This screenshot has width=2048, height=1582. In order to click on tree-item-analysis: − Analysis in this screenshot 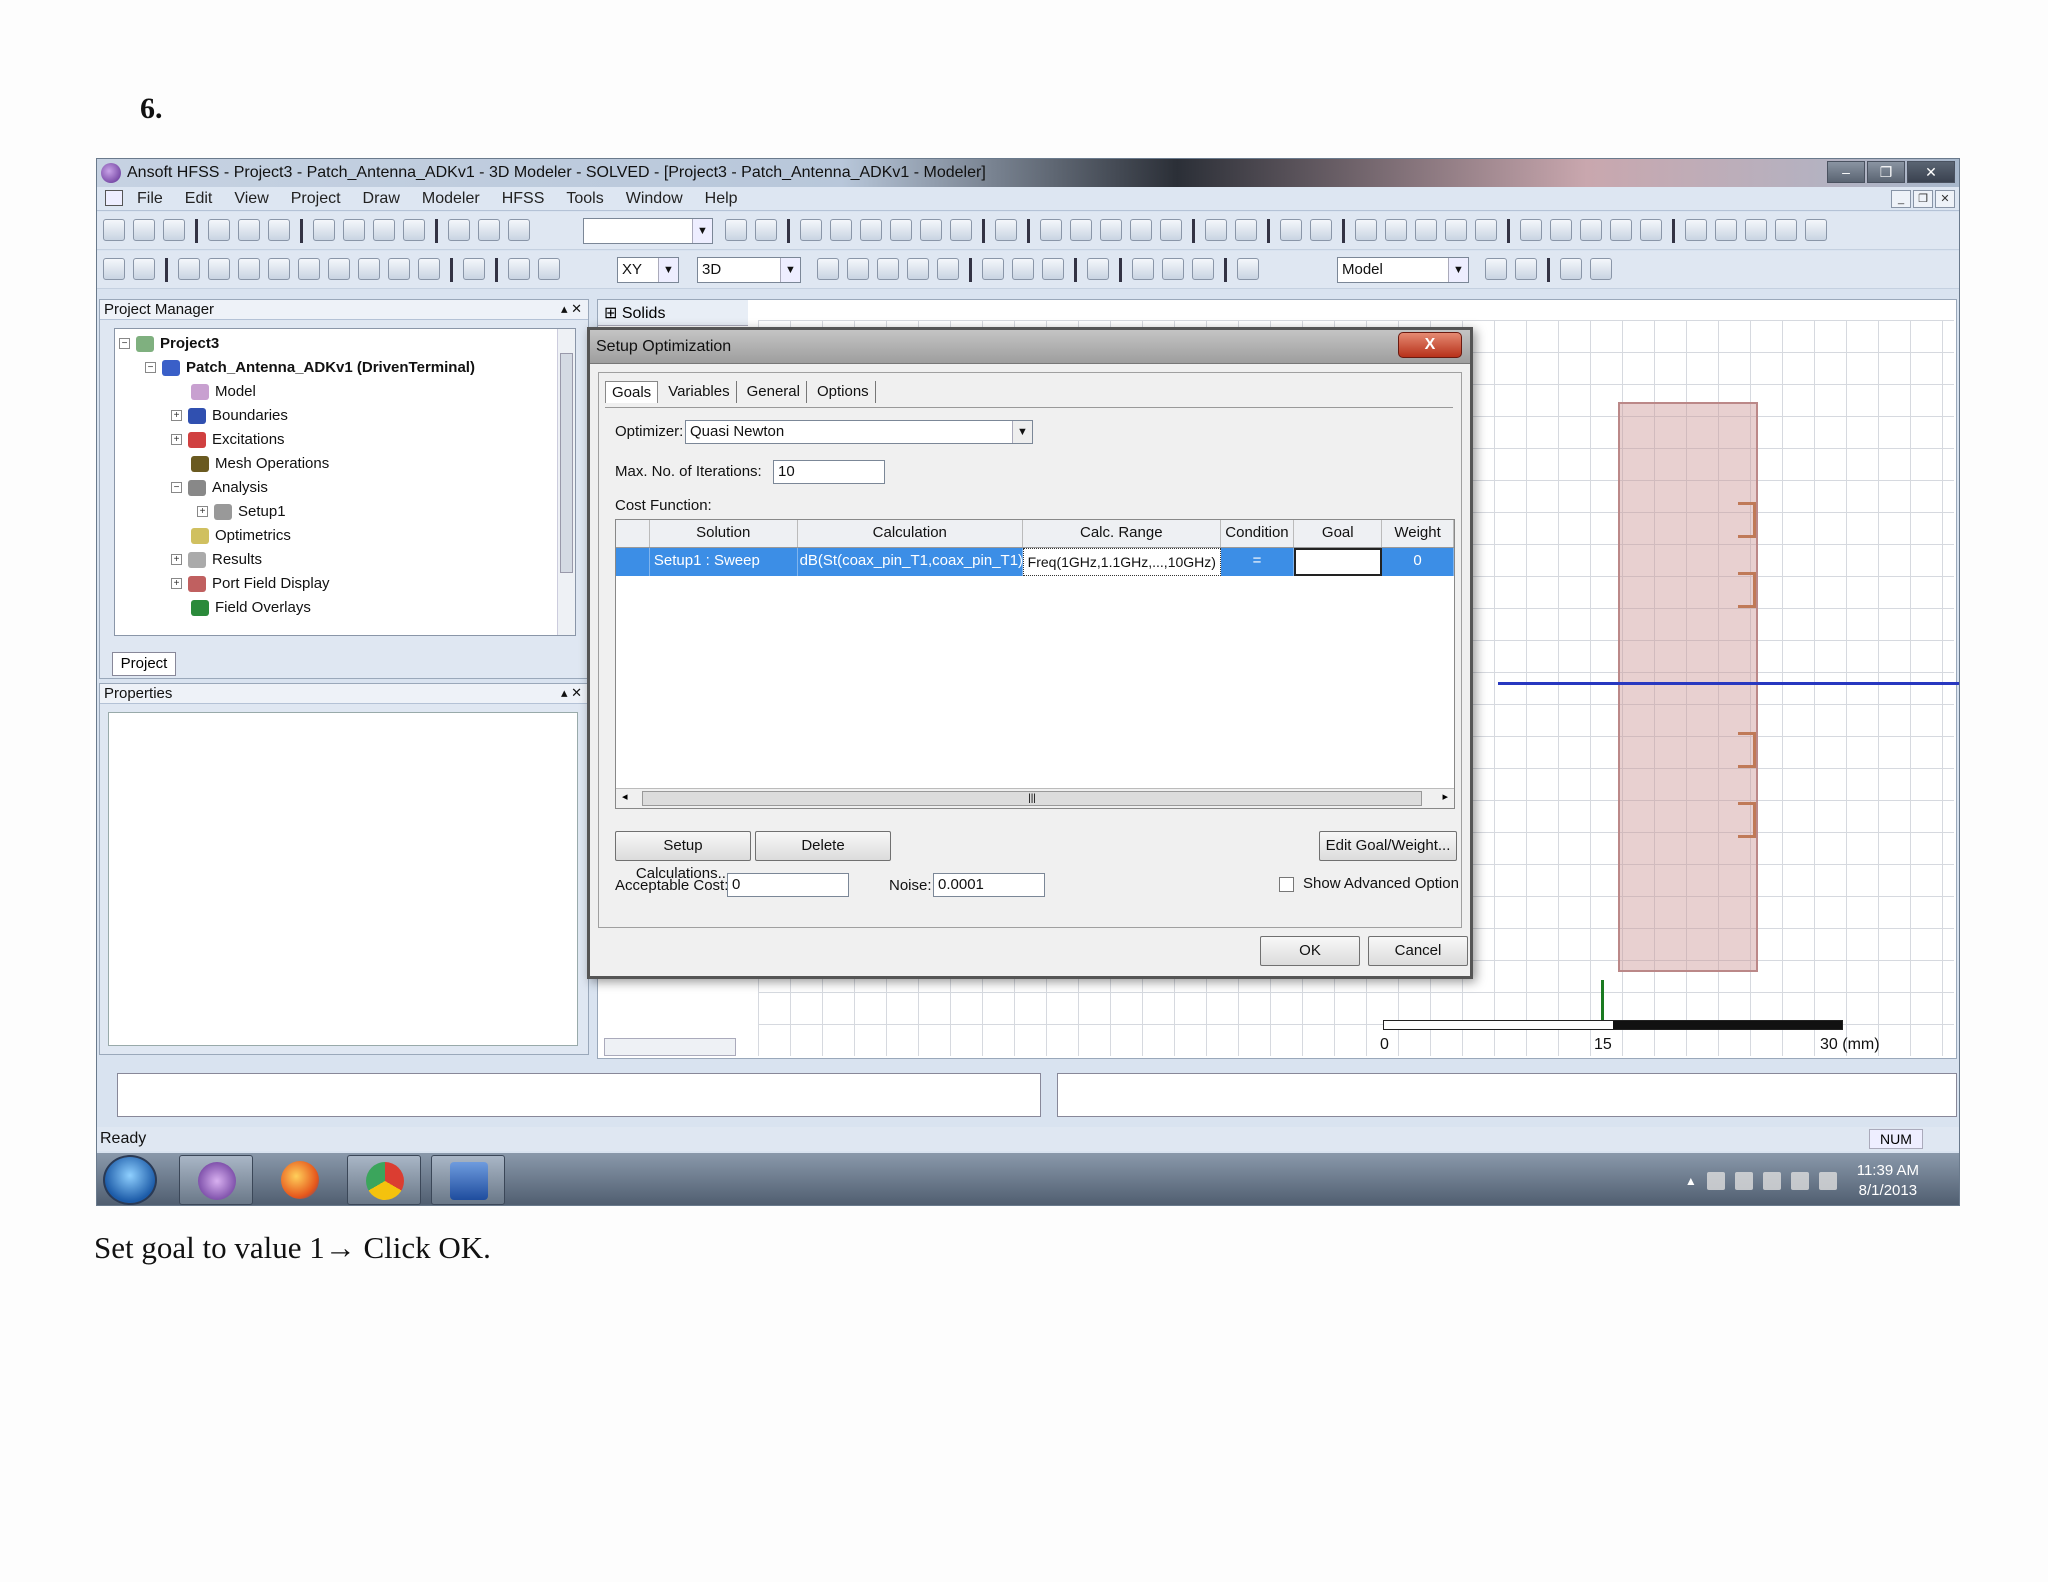, I will do `click(219, 487)`.